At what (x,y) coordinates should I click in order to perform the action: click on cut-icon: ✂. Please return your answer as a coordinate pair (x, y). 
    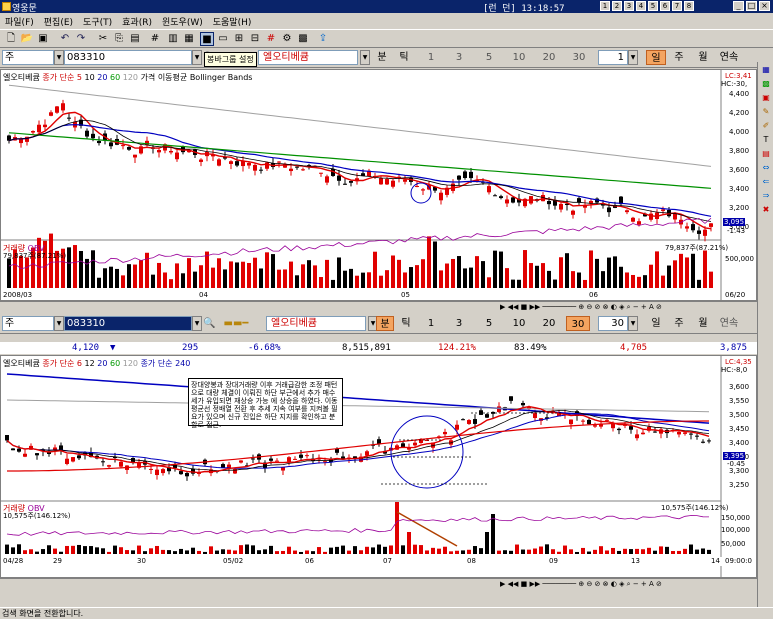
    Looking at the image, I should click on (103, 39).